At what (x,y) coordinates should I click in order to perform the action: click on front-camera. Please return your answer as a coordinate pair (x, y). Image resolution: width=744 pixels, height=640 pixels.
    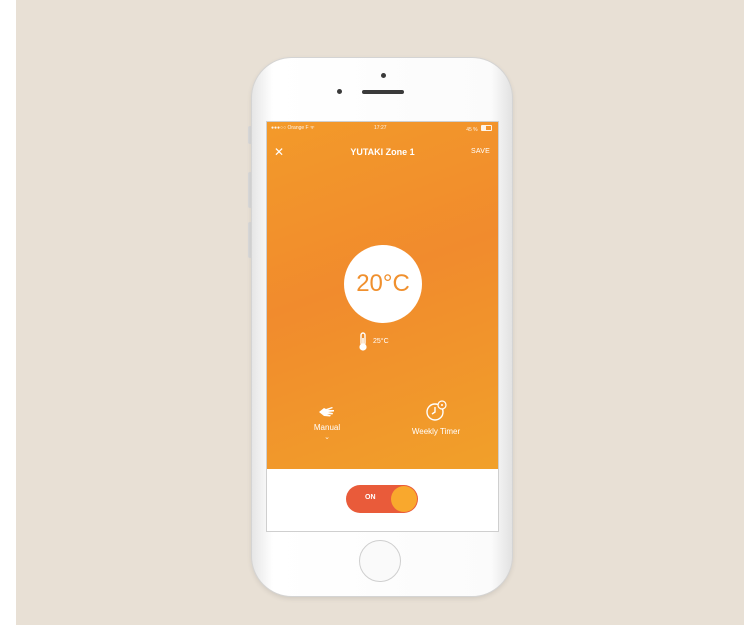
    Looking at the image, I should click on (383, 75).